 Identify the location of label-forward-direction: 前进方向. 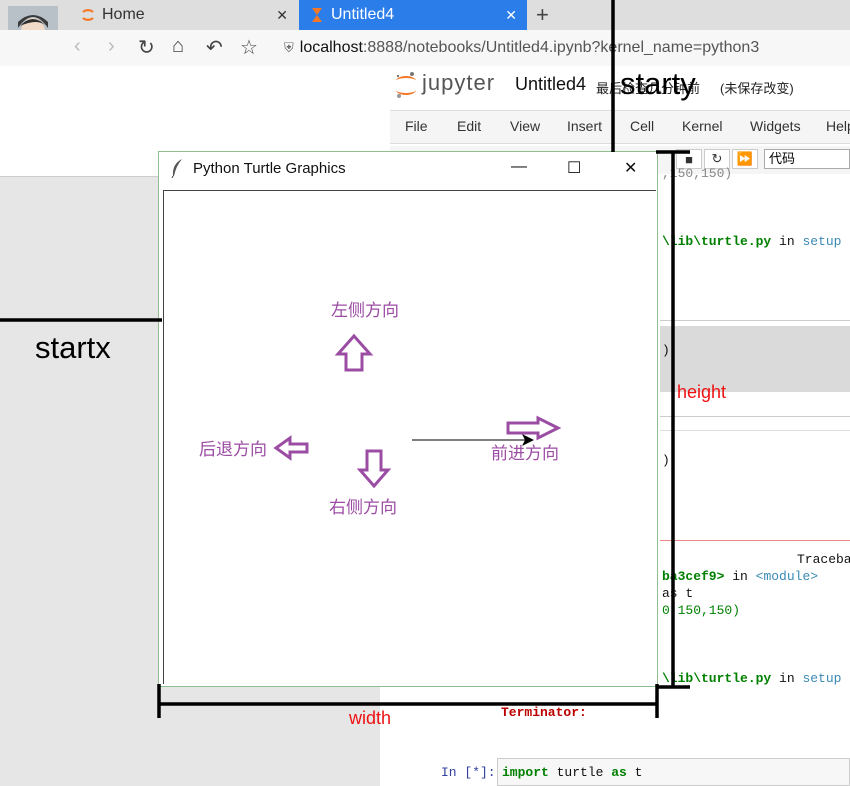
(525, 453).